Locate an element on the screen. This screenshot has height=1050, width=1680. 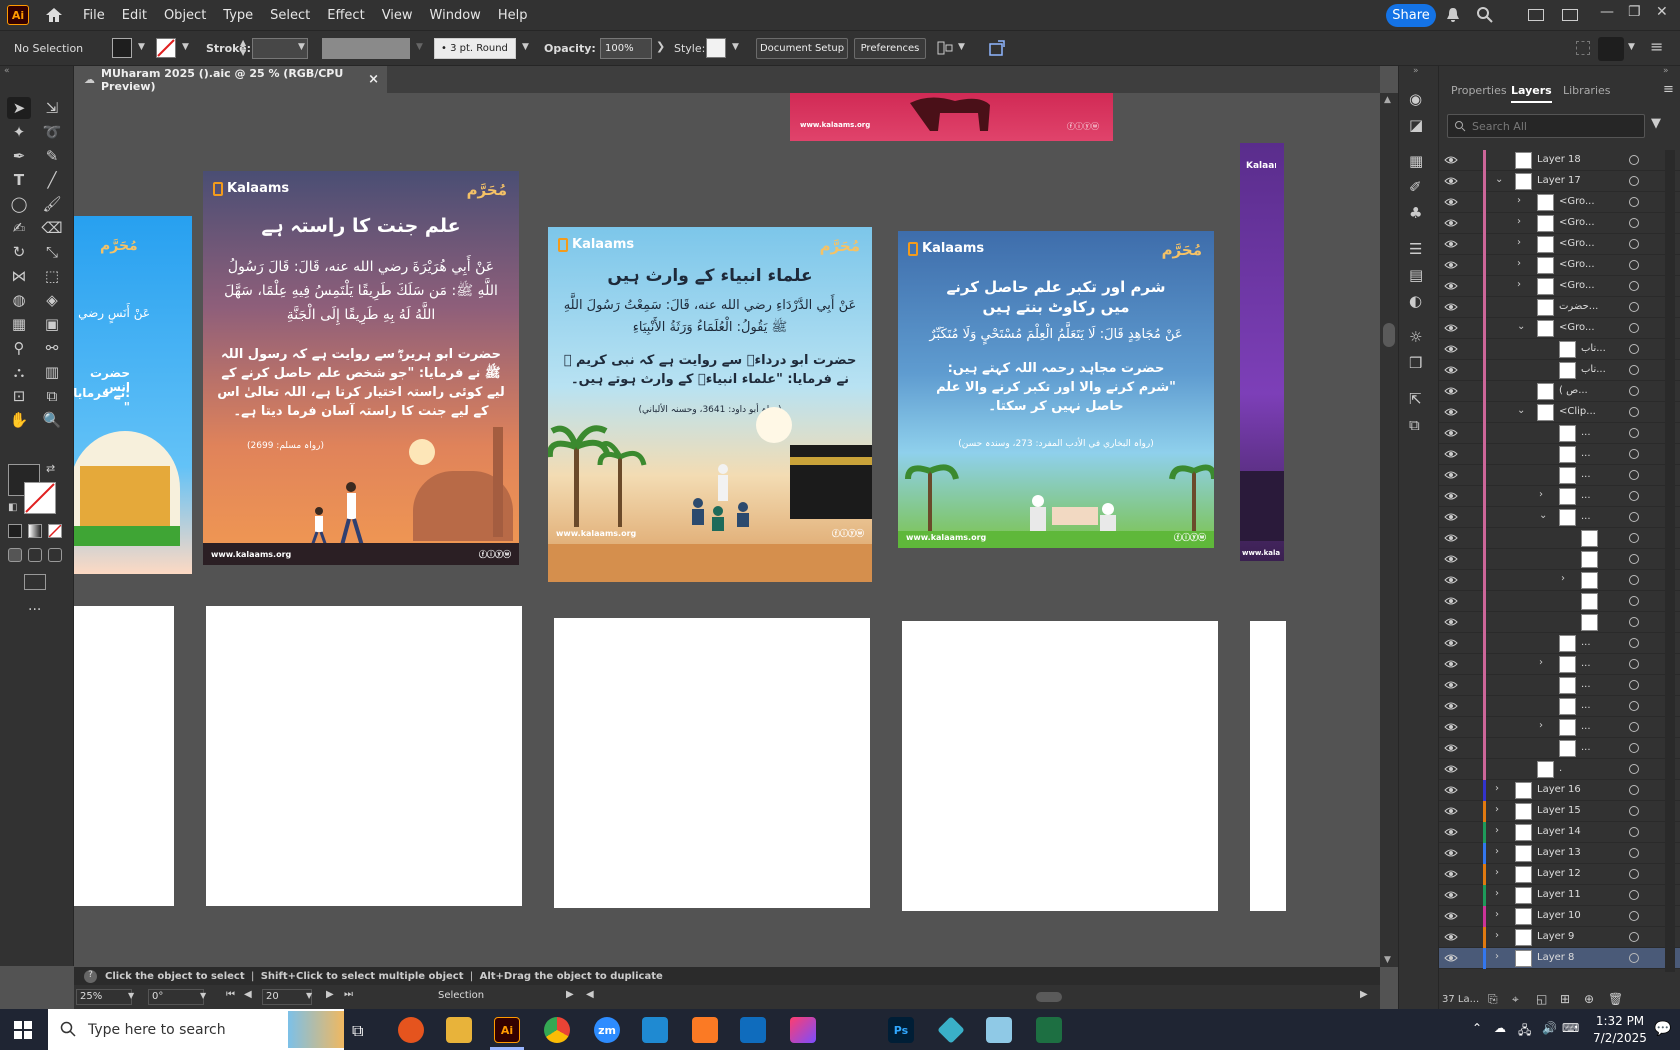
artboards-panel-icon: ⧉ is located at coordinates (1414, 425).